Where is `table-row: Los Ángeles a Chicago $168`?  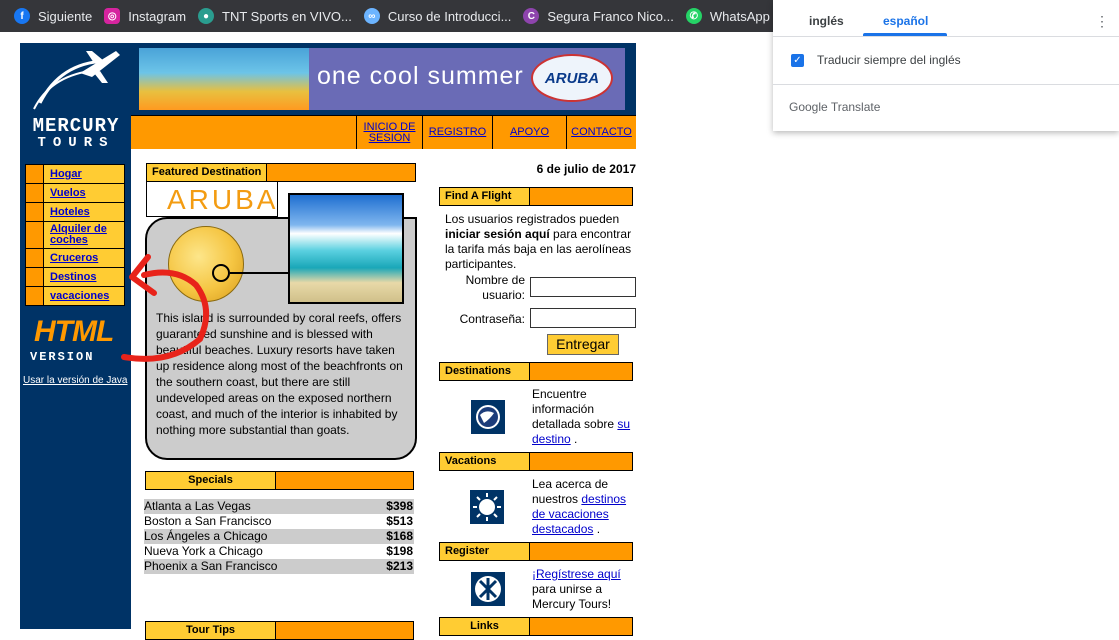 table-row: Los Ángeles a Chicago $168 is located at coordinates (279, 536).